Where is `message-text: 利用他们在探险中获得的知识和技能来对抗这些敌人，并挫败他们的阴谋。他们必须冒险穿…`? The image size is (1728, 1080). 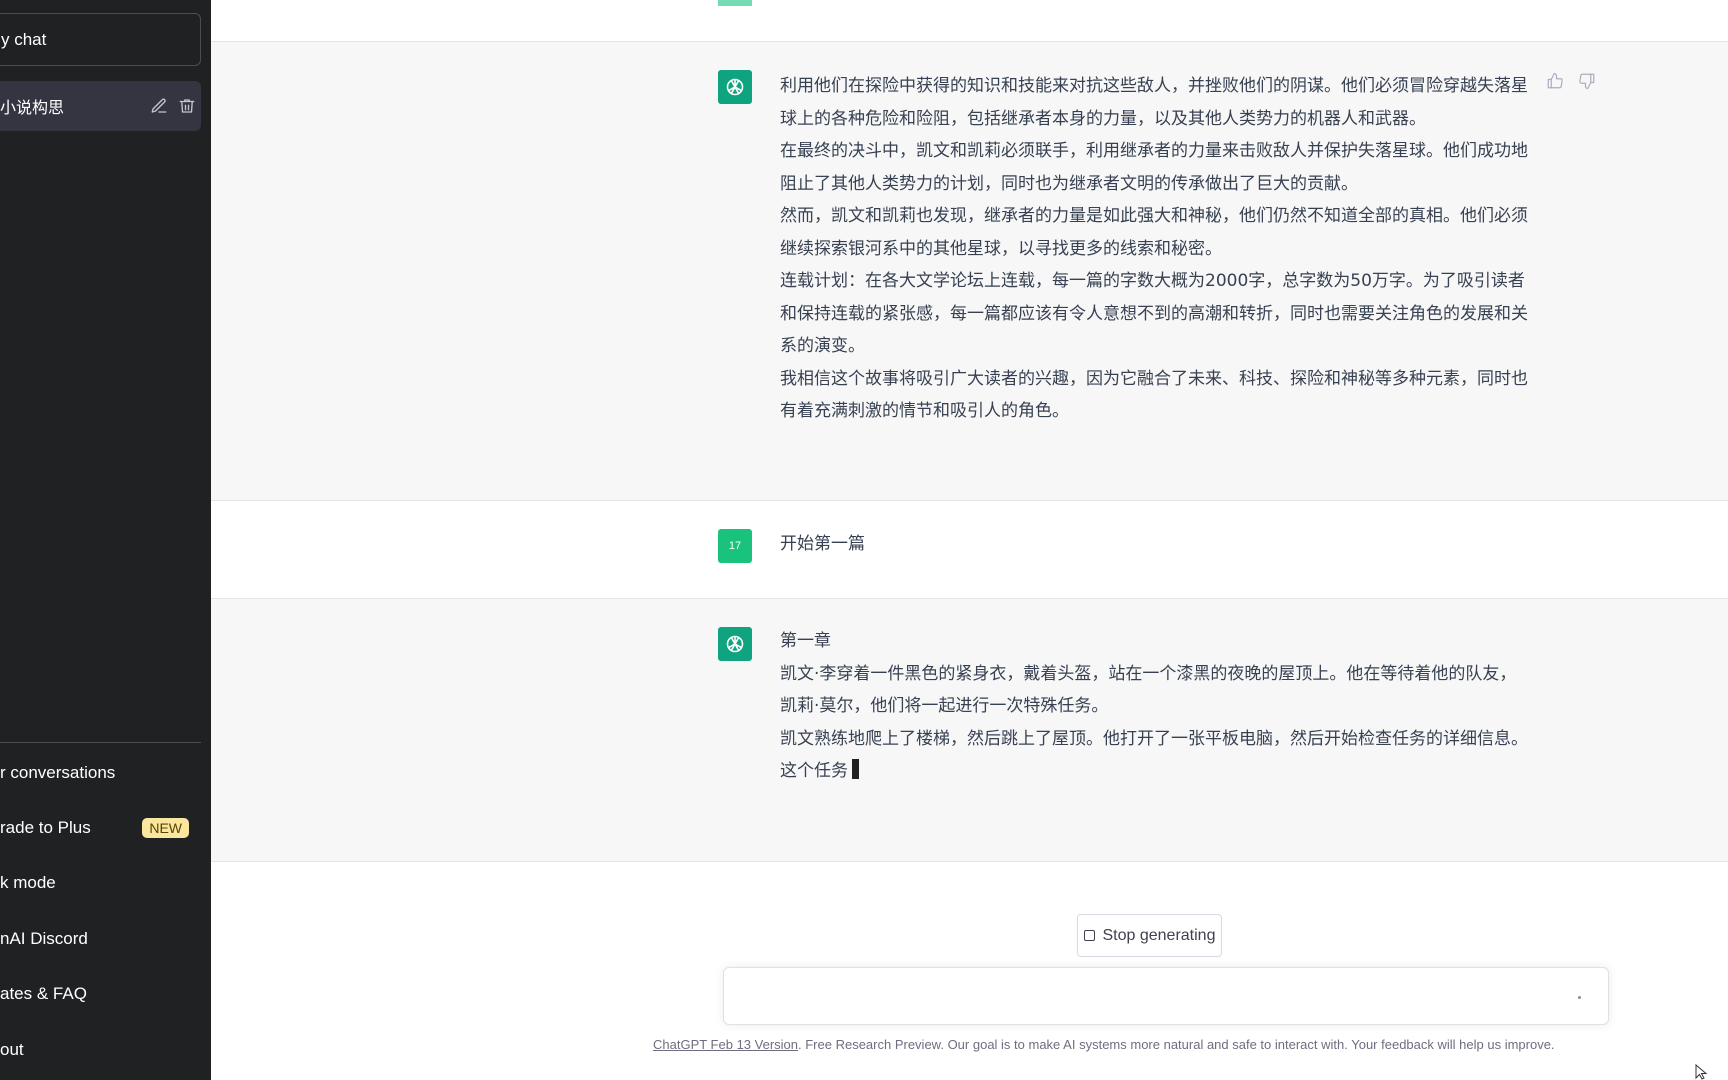
message-text: 利用他们在探险中获得的知识和技能来对抗这些敌人，并挫败他们的阴谋。他们必须冒险穿… is located at coordinates (1155, 249).